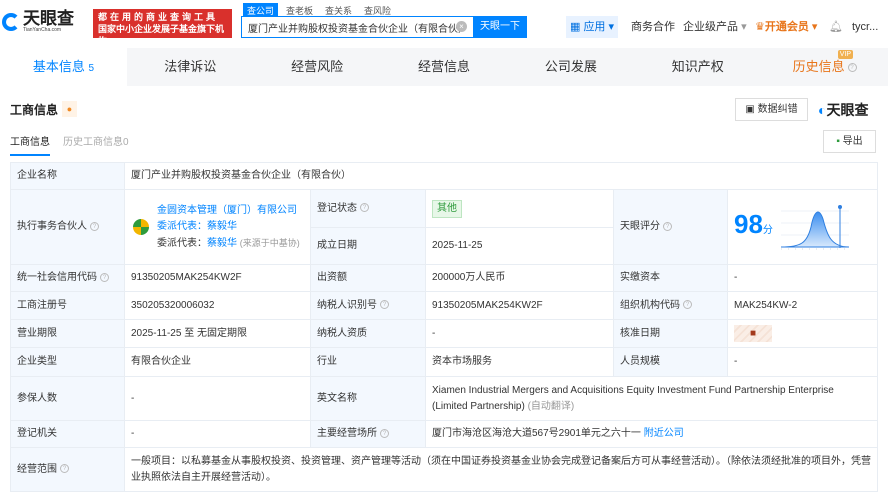  What do you see at coordinates (802, 333) in the screenshot?
I see `value: ■` at bounding box center [802, 333].